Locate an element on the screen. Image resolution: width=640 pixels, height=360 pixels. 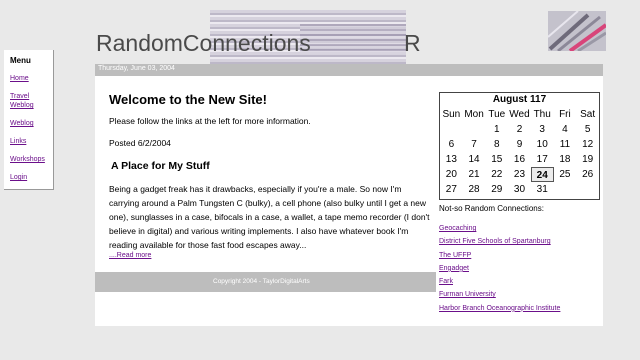
link-district-five-schools: District Five Schools of Spartanburg is located at coordinates (499, 241).